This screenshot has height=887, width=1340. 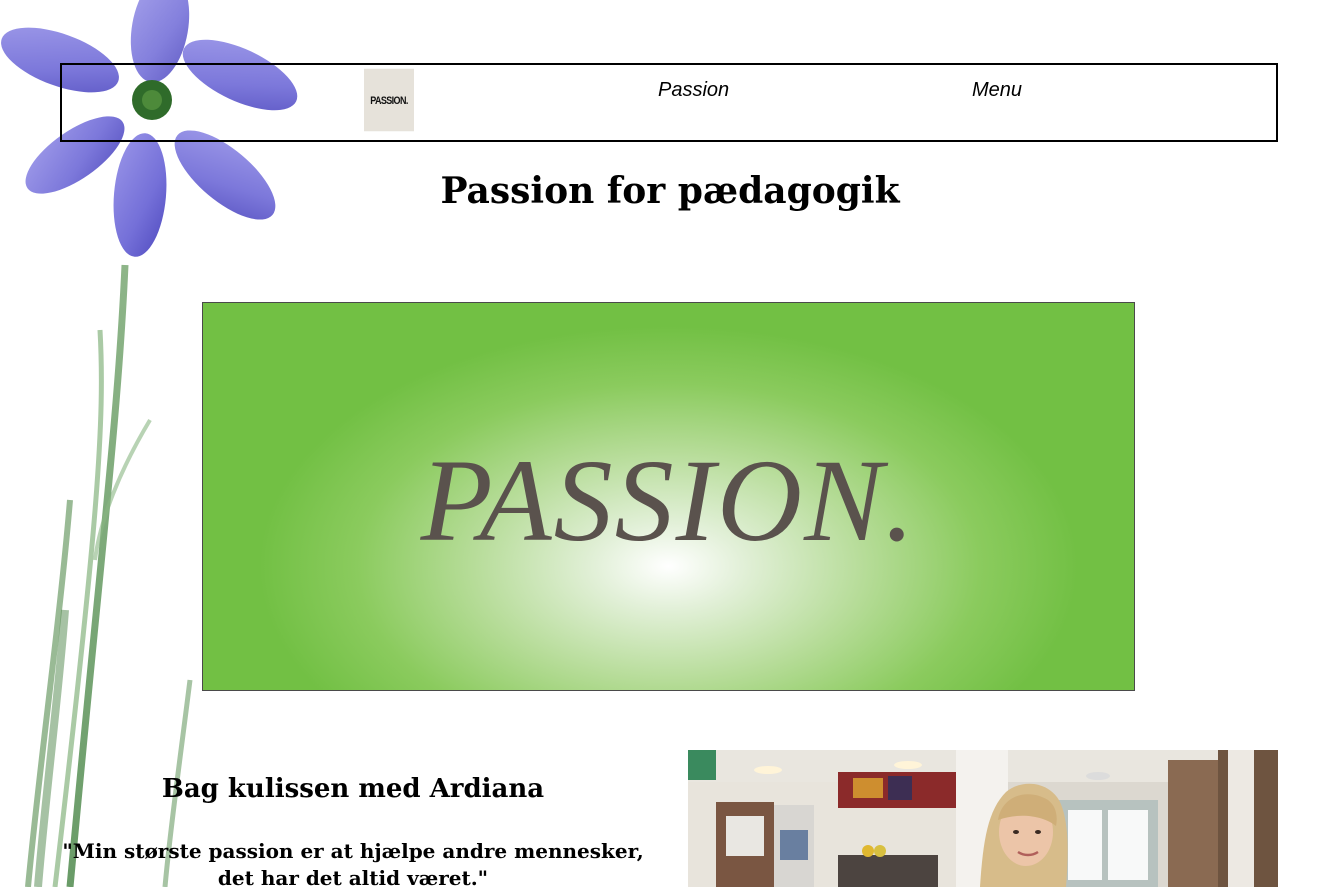 I want to click on nav-link-menu: Menu, so click(x=997, y=90).